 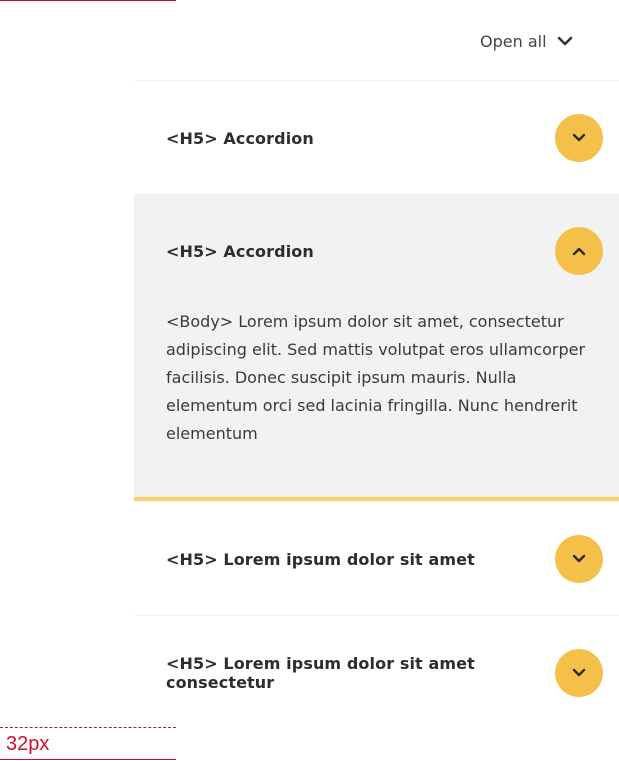 What do you see at coordinates (513, 41) in the screenshot?
I see `open-all-label: Open all` at bounding box center [513, 41].